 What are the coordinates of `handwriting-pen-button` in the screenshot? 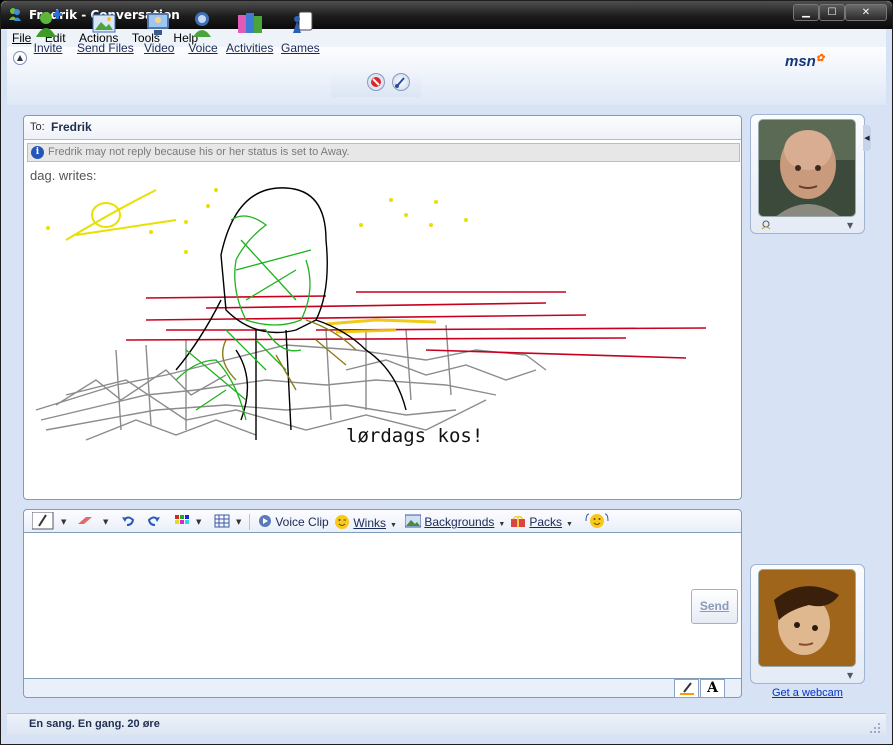 It's located at (42, 522).